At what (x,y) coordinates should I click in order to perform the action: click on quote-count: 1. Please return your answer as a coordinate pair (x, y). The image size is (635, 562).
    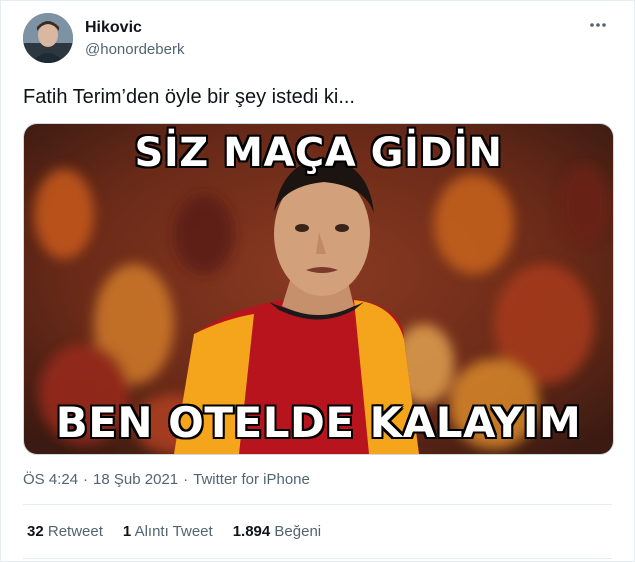
    Looking at the image, I should click on (127, 531).